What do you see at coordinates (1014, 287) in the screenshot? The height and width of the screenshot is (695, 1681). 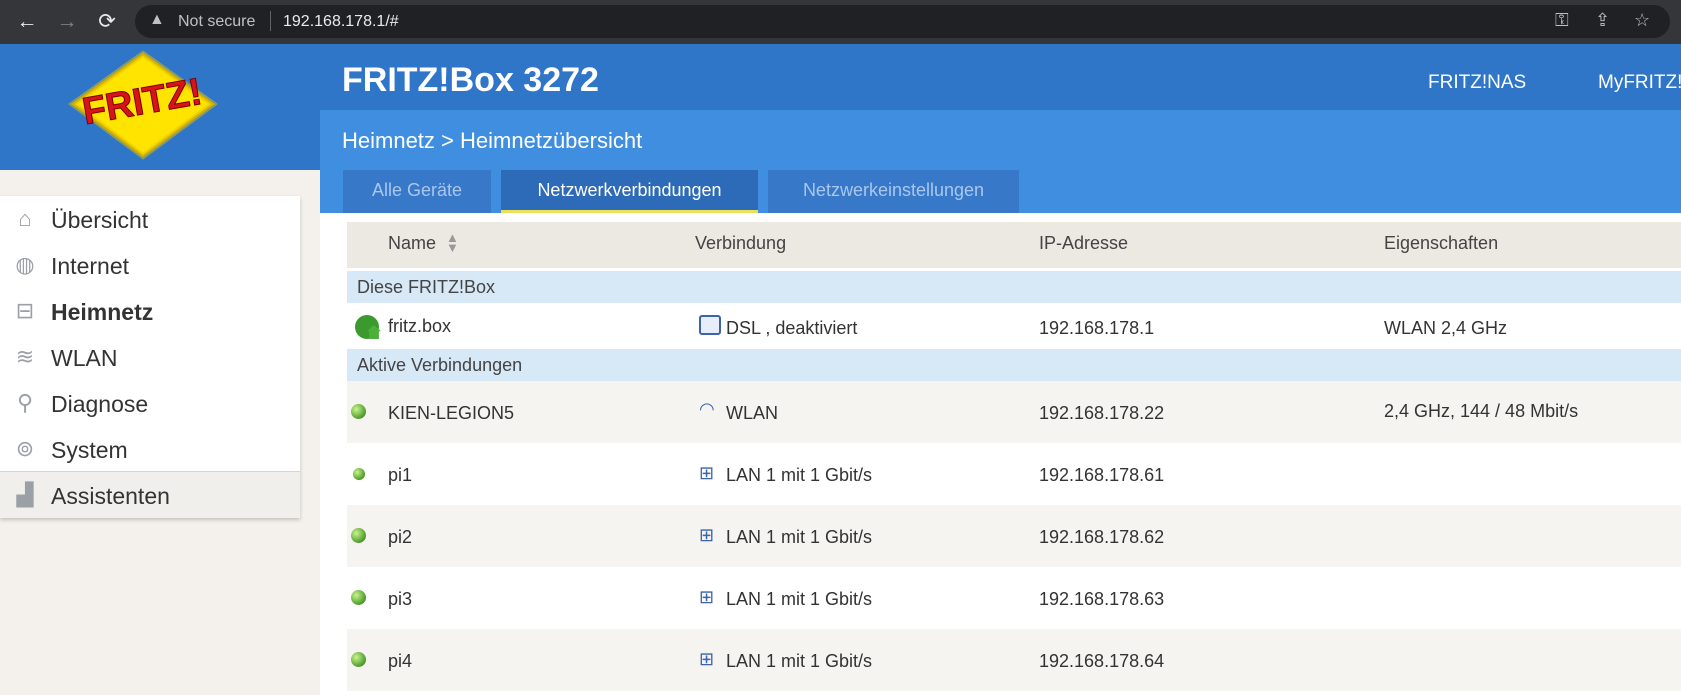 I see `group-row-this-box: Diese FRITZ!Box` at bounding box center [1014, 287].